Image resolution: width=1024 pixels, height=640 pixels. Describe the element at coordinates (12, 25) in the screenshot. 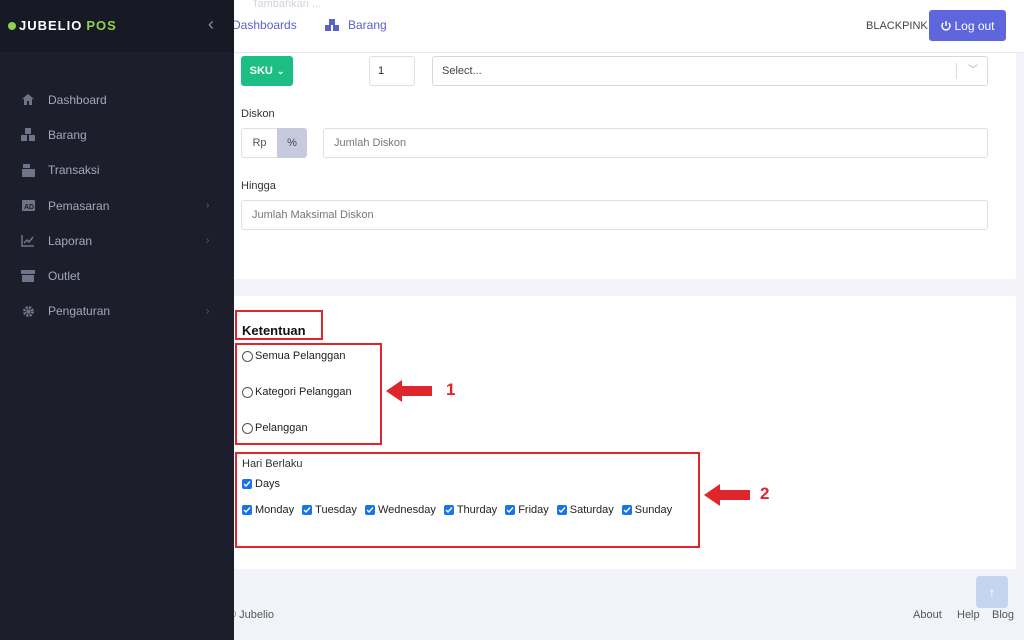

I see `logo-dot-icon` at that location.